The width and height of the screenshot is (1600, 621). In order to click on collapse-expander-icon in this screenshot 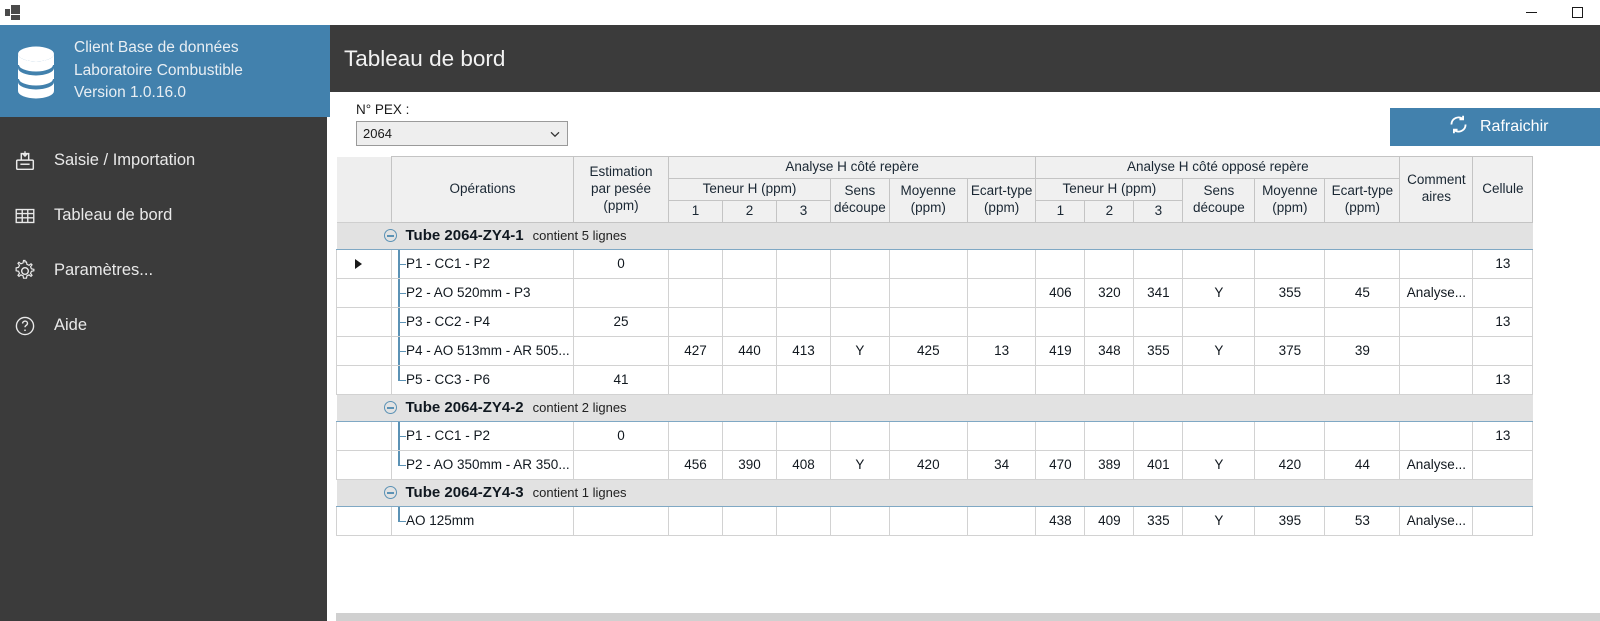, I will do `click(390, 493)`.